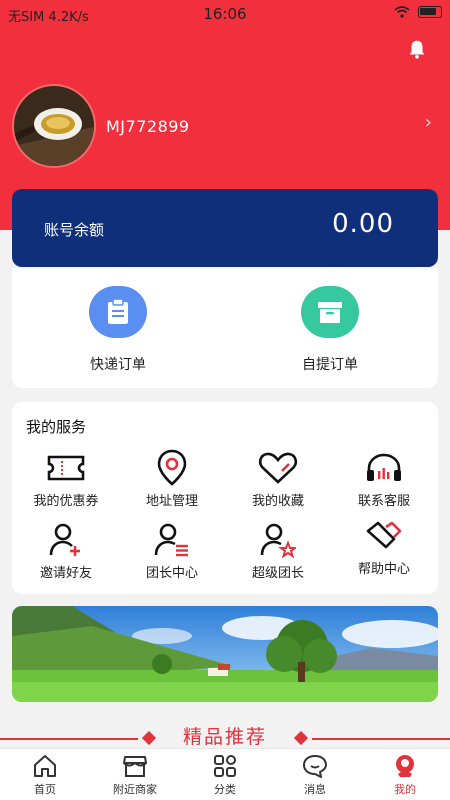  What do you see at coordinates (171, 501) in the screenshot?
I see `service-label: 地址管理` at bounding box center [171, 501].